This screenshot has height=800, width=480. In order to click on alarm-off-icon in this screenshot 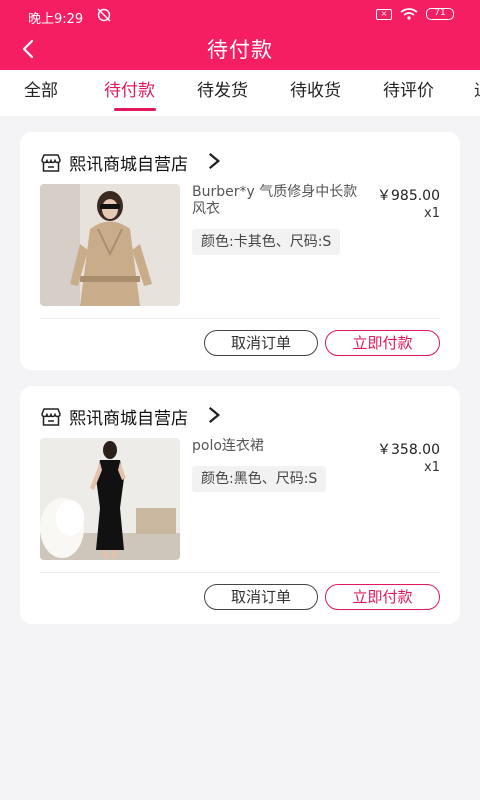, I will do `click(104, 16)`.